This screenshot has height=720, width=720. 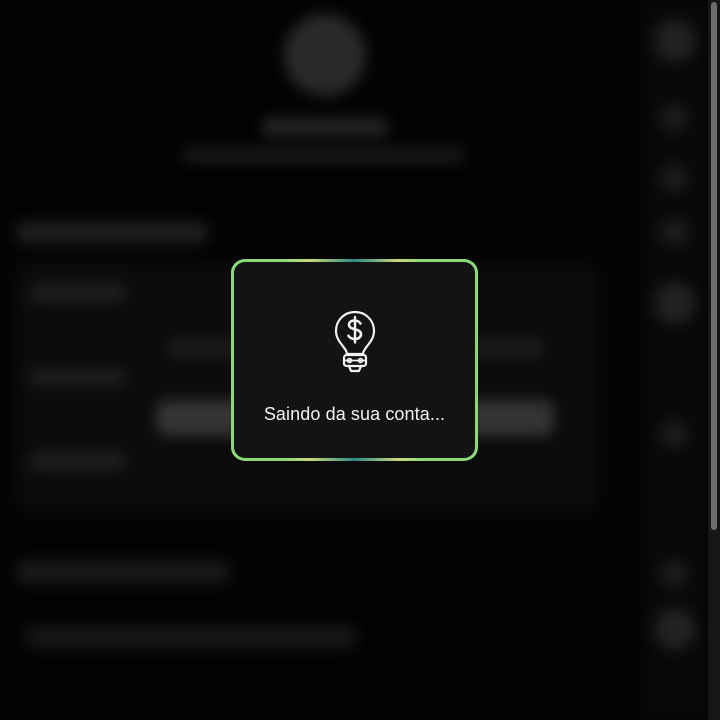 What do you see at coordinates (191, 637) in the screenshot?
I see `list-row-placeholder` at bounding box center [191, 637].